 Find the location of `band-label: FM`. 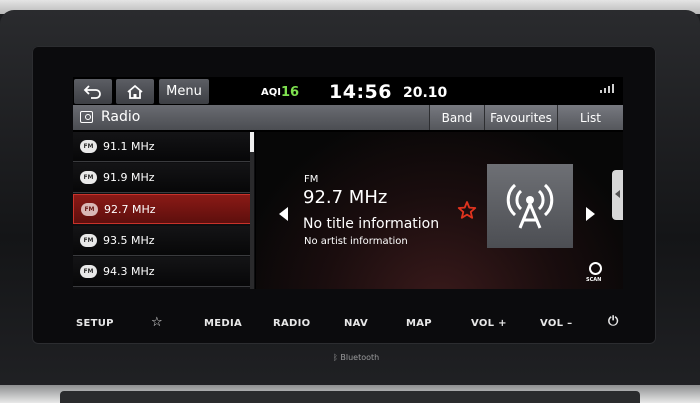

band-label: FM is located at coordinates (311, 179).